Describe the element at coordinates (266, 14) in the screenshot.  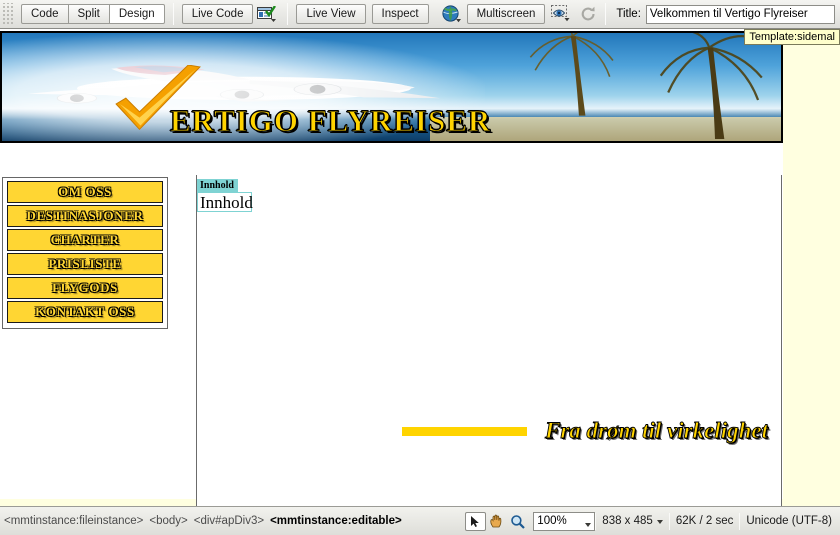
I see `live-code-options-icon` at that location.